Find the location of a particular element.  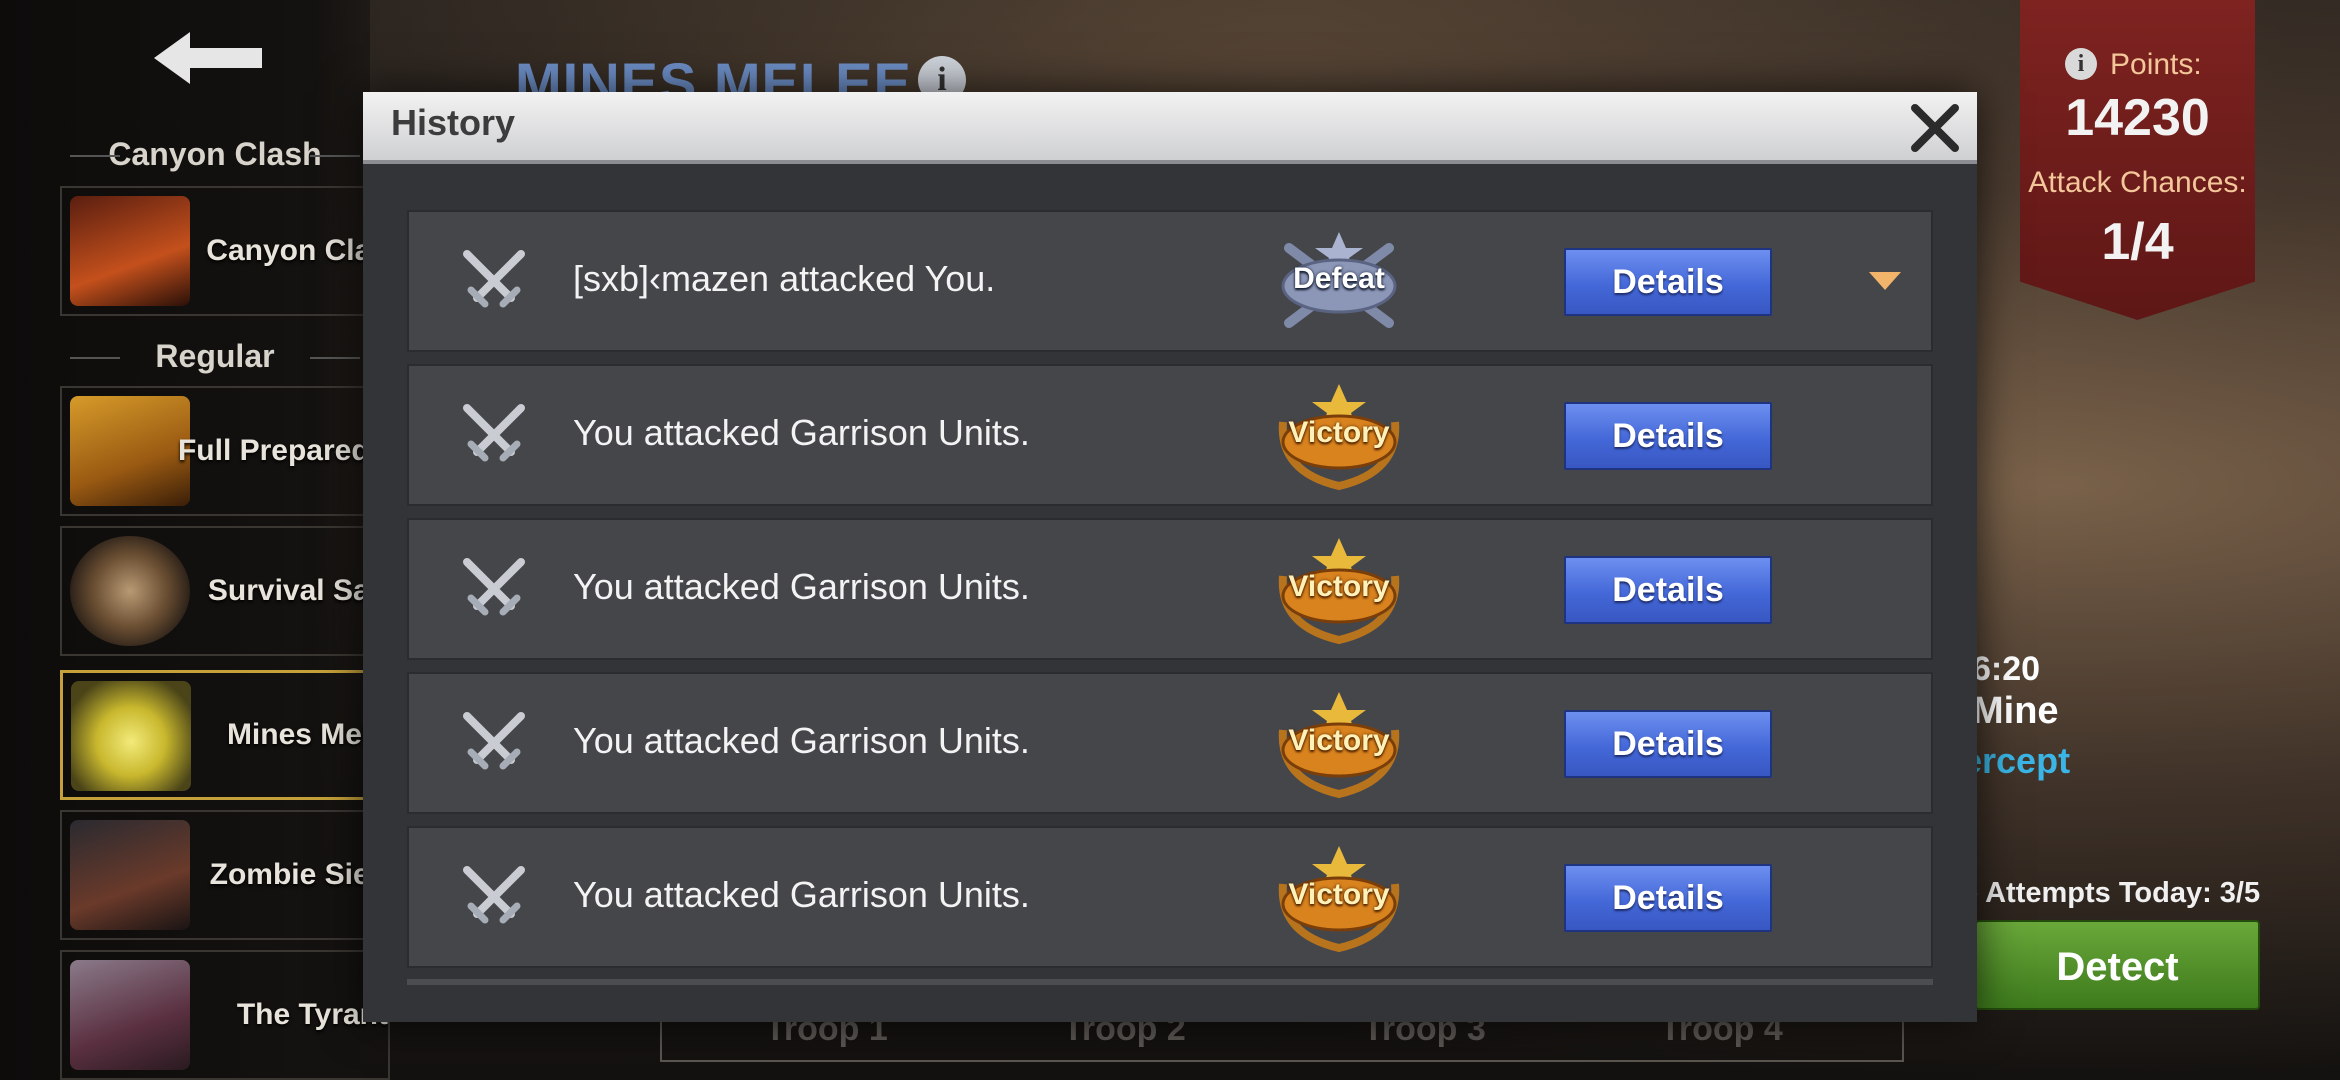

sidebar-item-canyon-clash: Canyon Clas is located at coordinates (225, 251).